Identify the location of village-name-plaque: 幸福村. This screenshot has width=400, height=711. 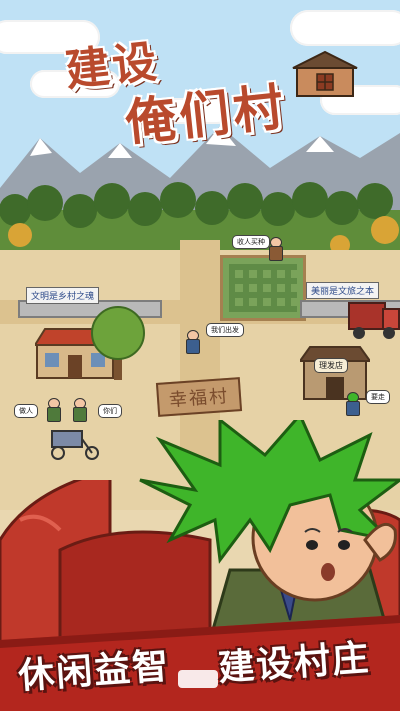
(199, 397).